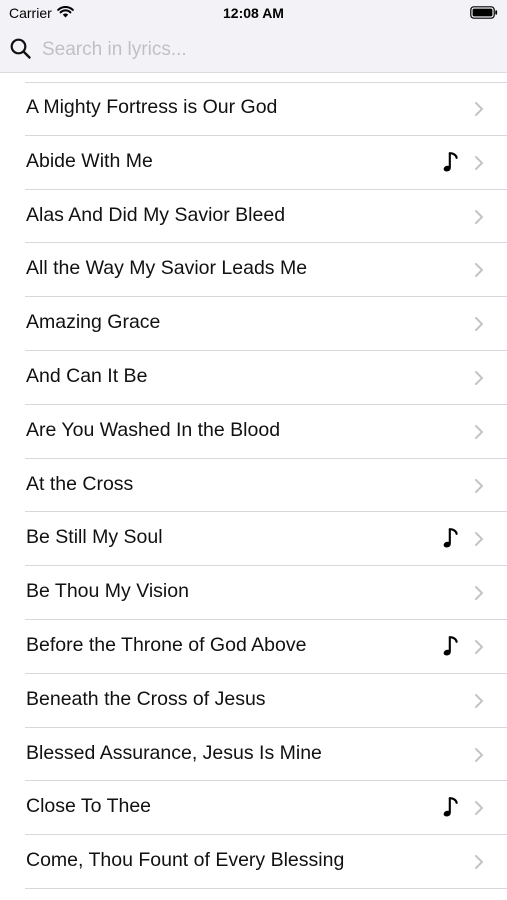 The image size is (507, 900). Describe the element at coordinates (266, 808) in the screenshot. I see `hymn-row: Close To Thee` at that location.